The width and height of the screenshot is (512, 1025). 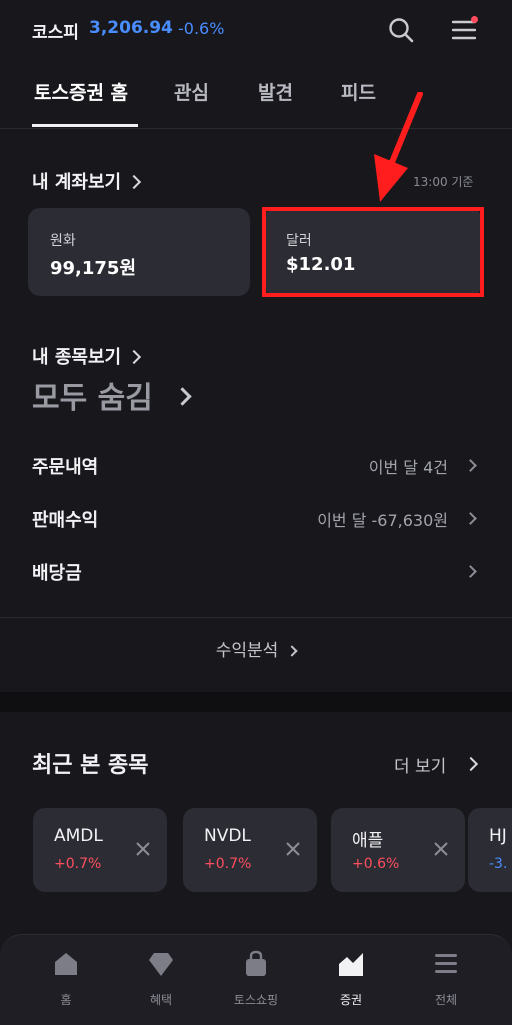 I want to click on account-view-link: 내 계좌보기, so click(x=87, y=181).